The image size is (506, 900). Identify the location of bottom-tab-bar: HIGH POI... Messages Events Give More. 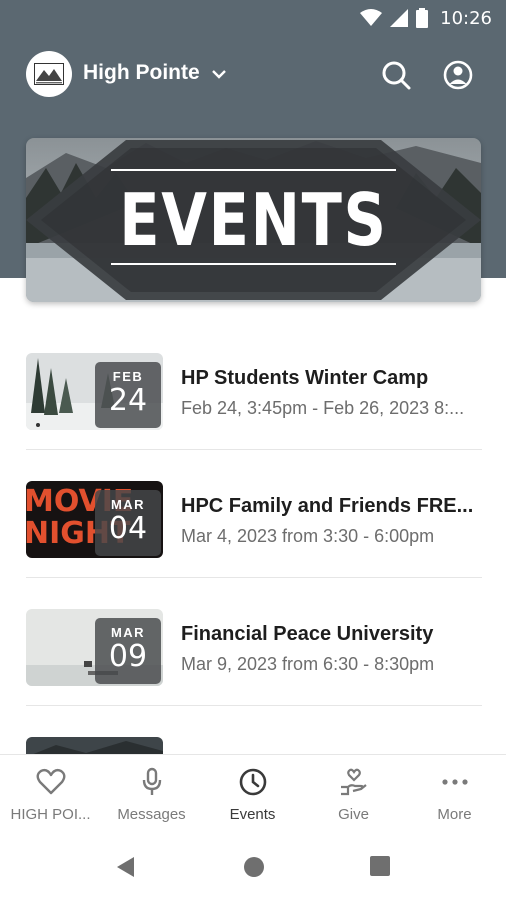
(253, 795).